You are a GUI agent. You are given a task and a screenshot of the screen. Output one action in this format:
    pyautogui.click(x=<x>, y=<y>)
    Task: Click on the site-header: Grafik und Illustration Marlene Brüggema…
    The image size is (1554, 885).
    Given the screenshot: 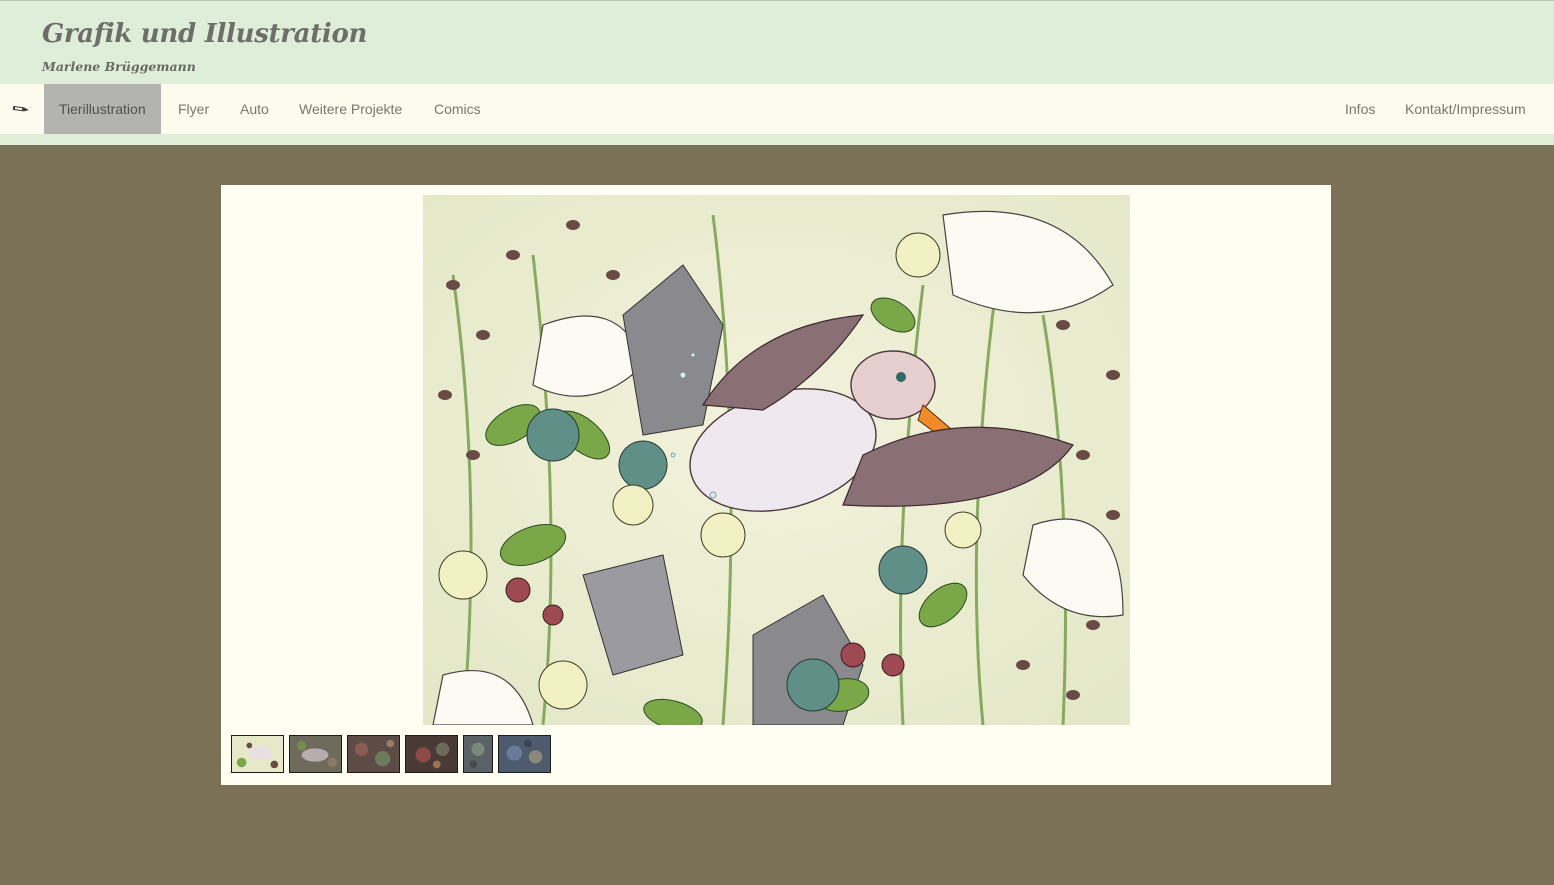 What is the action you would take?
    pyautogui.click(x=777, y=42)
    